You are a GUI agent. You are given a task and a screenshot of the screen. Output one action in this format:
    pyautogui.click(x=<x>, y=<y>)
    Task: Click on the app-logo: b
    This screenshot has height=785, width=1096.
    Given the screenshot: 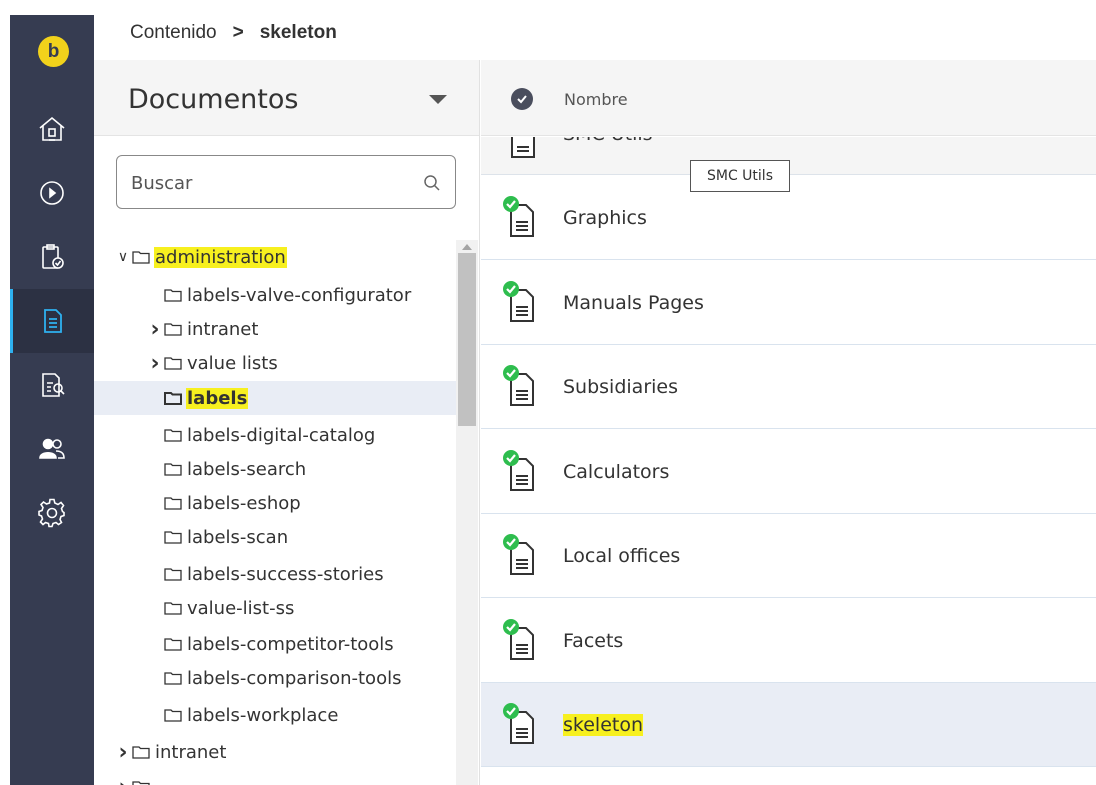 What is the action you would take?
    pyautogui.click(x=53, y=51)
    